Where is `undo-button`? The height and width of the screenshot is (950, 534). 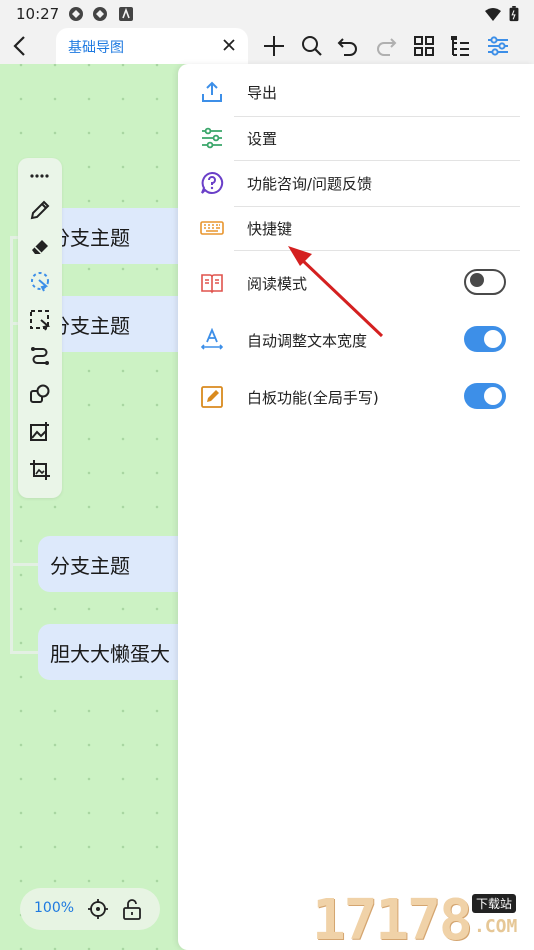 undo-button is located at coordinates (348, 46).